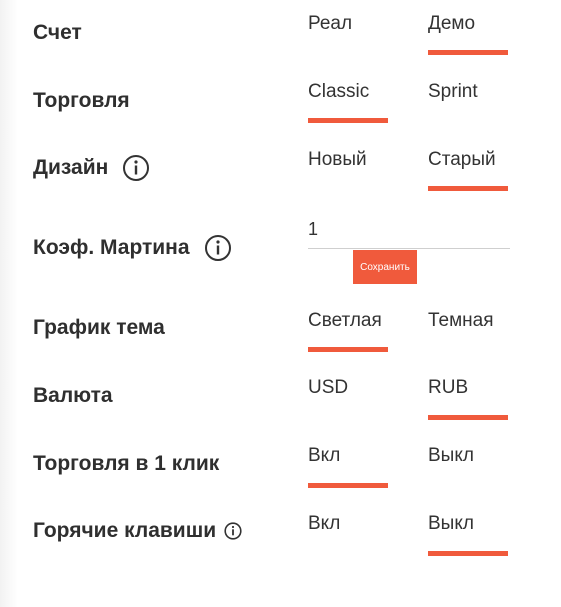 The image size is (561, 607). I want to click on setting-label-design: Дизайн, so click(91, 168).